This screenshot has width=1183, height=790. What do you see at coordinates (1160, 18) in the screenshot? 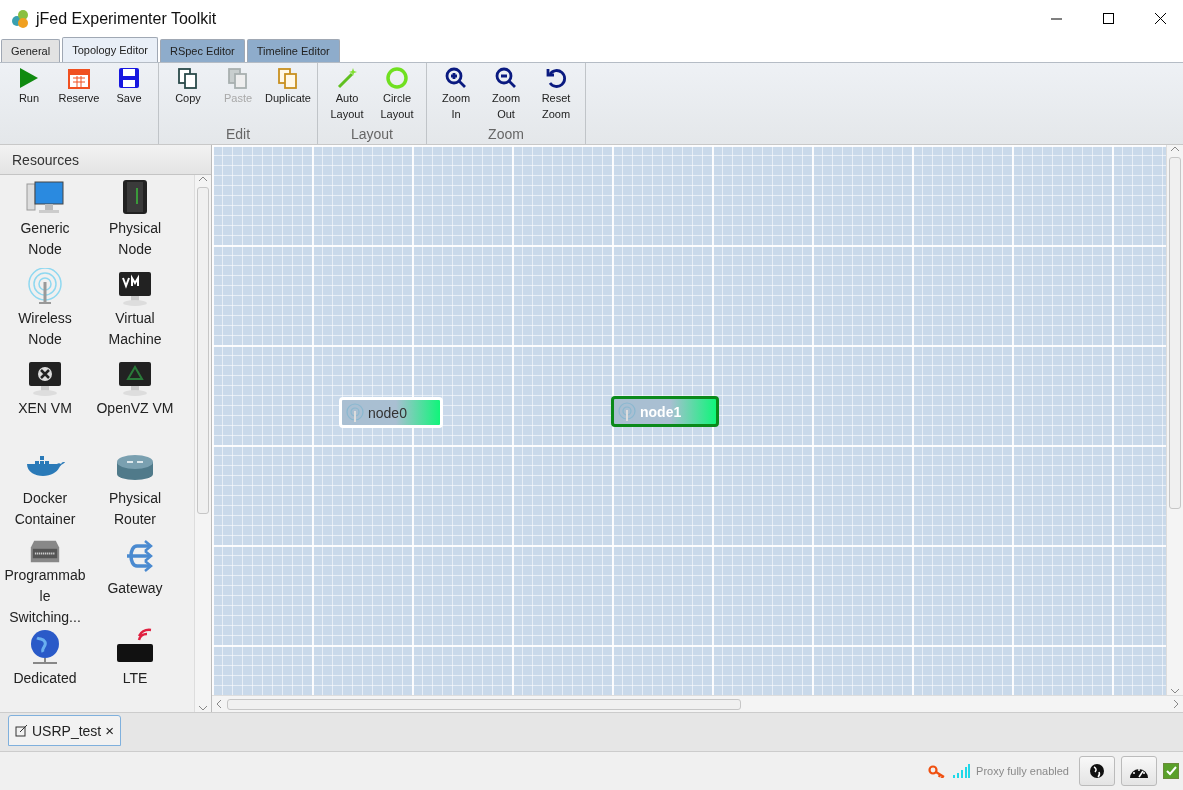
I see `close-icon` at bounding box center [1160, 18].